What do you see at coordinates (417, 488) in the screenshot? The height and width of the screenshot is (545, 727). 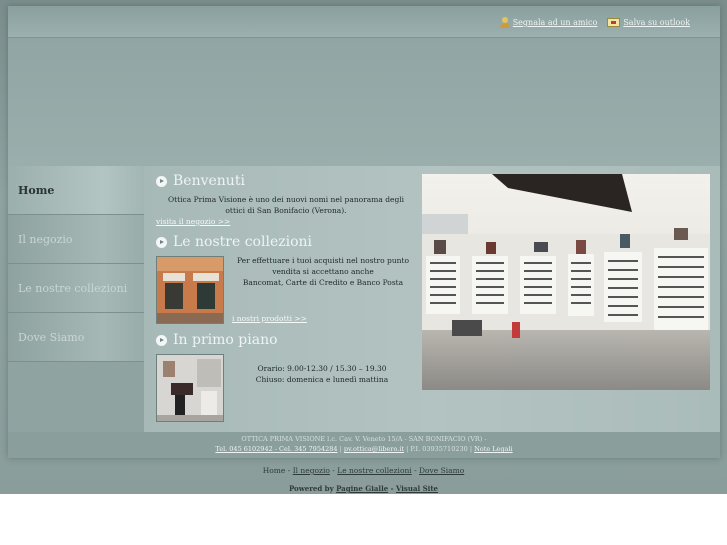 I see `visual-site-link: Visual Site` at bounding box center [417, 488].